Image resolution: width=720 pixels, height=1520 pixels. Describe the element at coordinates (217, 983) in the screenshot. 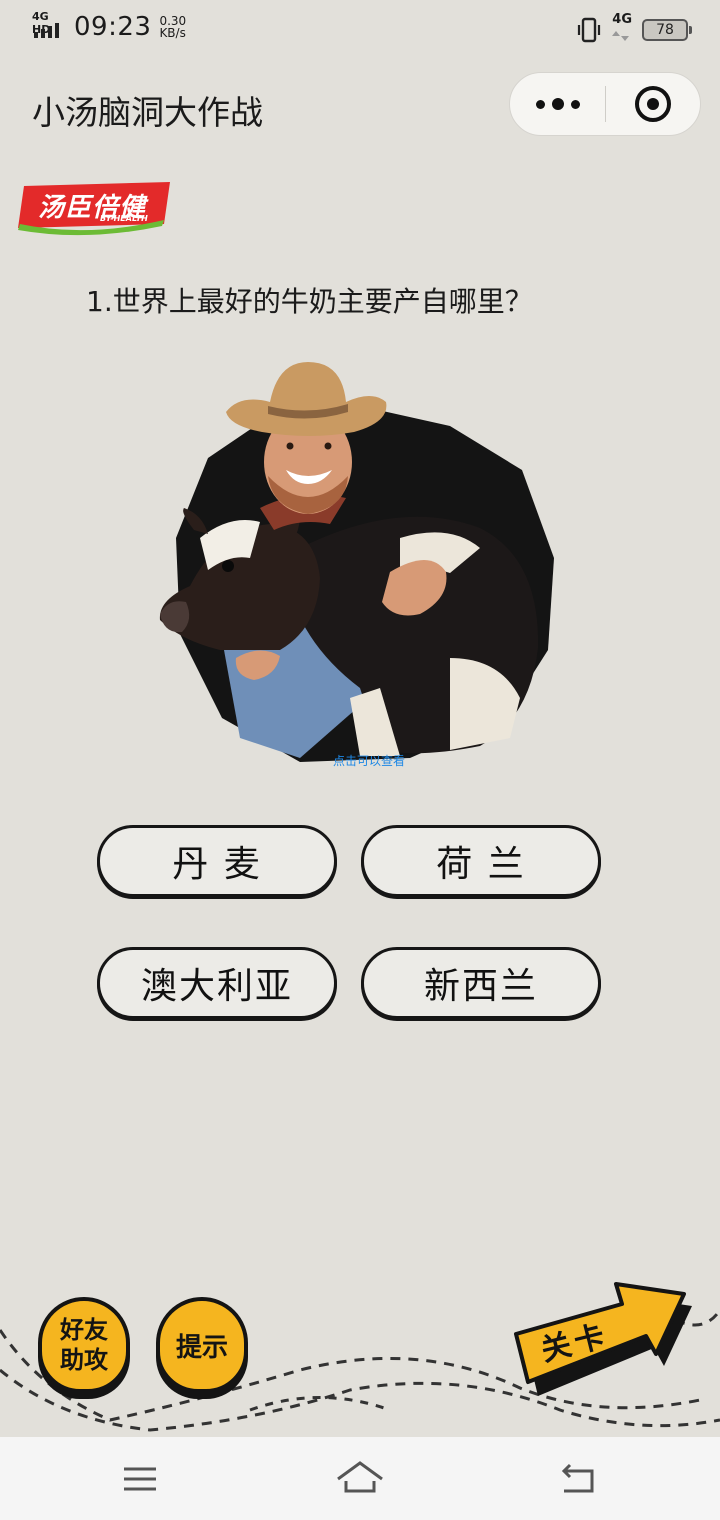

I see `answer-option-3: 澳大利亚` at that location.